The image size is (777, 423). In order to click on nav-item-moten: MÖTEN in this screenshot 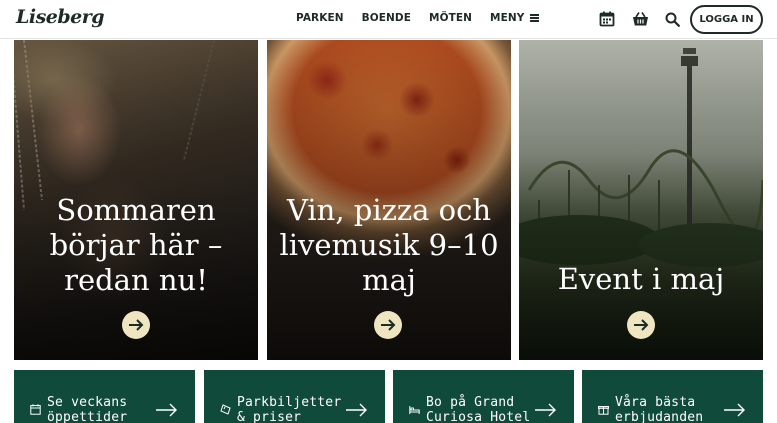, I will do `click(450, 18)`.